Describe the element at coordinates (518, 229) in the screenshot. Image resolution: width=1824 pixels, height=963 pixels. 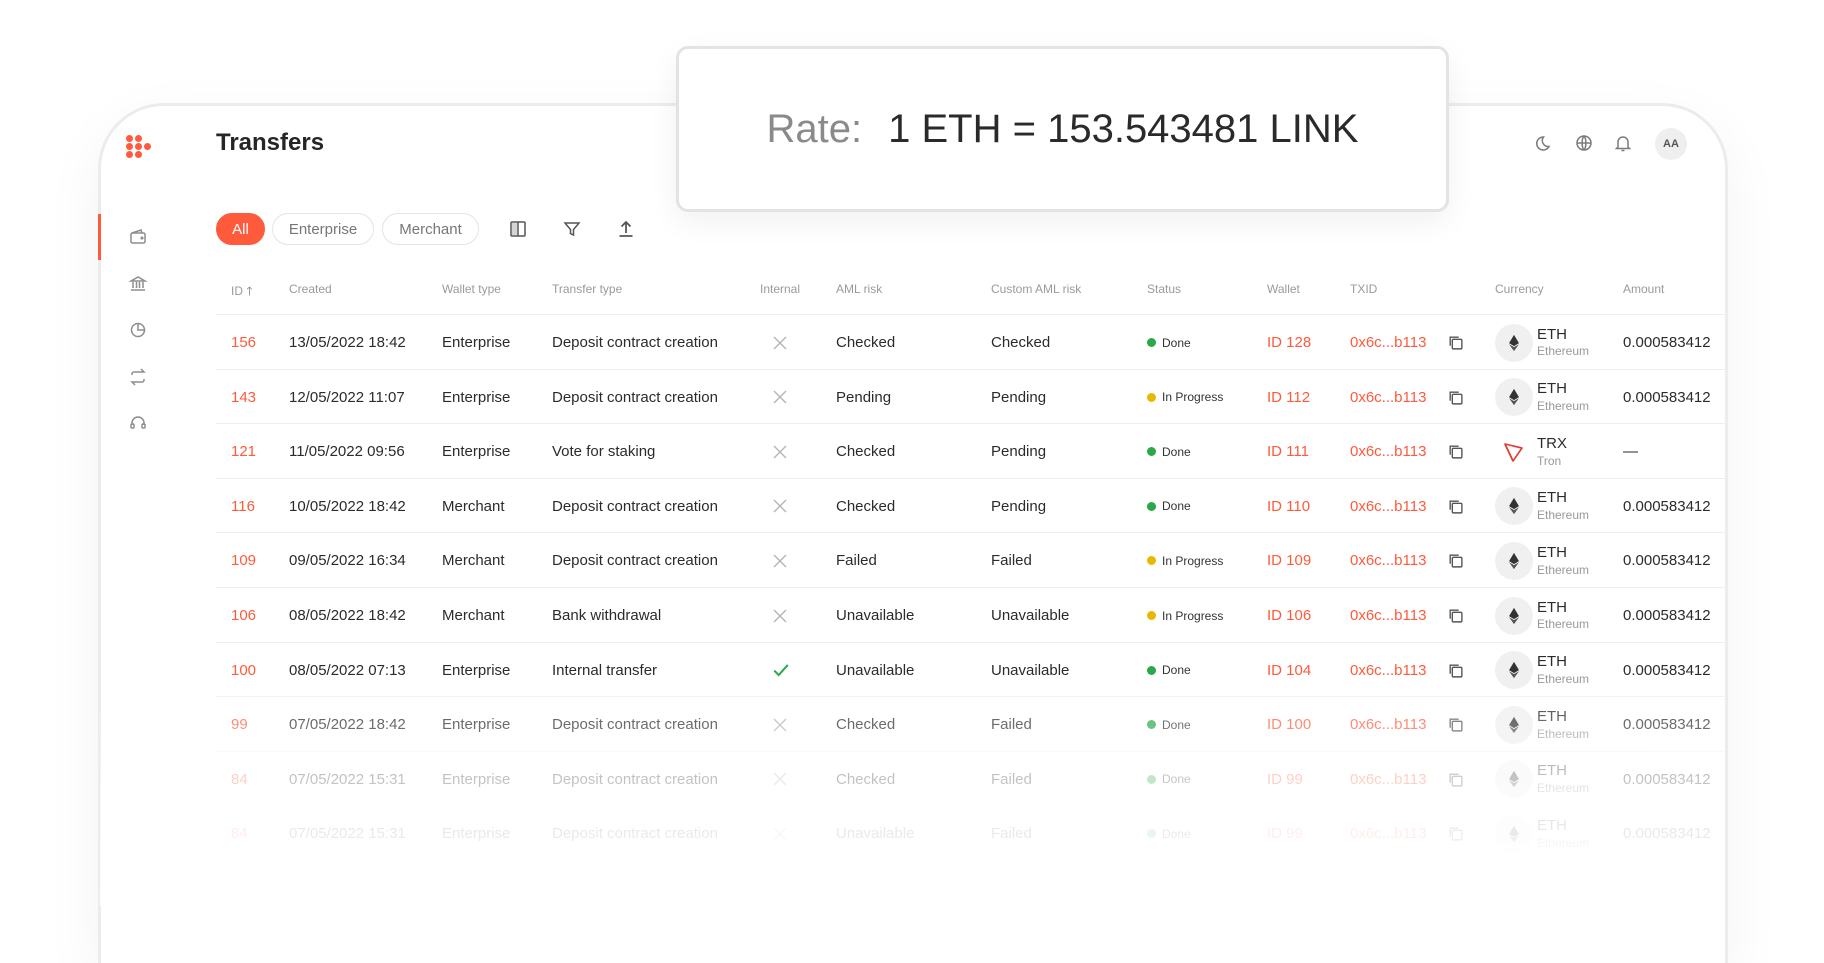
I see `columns-icon` at that location.